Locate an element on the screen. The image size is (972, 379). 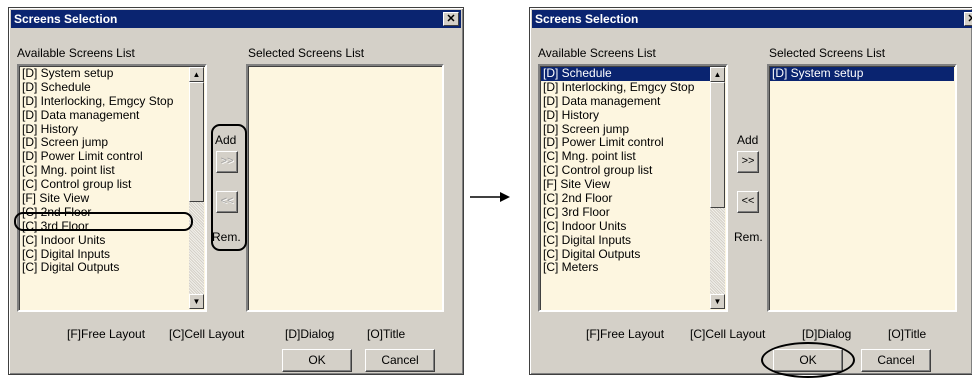
list-item: [C] Meters is located at coordinates (625, 268).